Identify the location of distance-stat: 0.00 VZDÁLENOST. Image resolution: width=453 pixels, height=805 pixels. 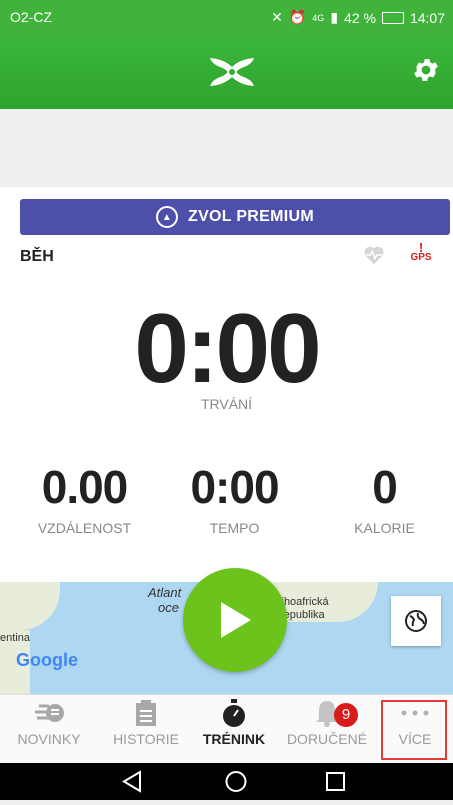
(84, 498).